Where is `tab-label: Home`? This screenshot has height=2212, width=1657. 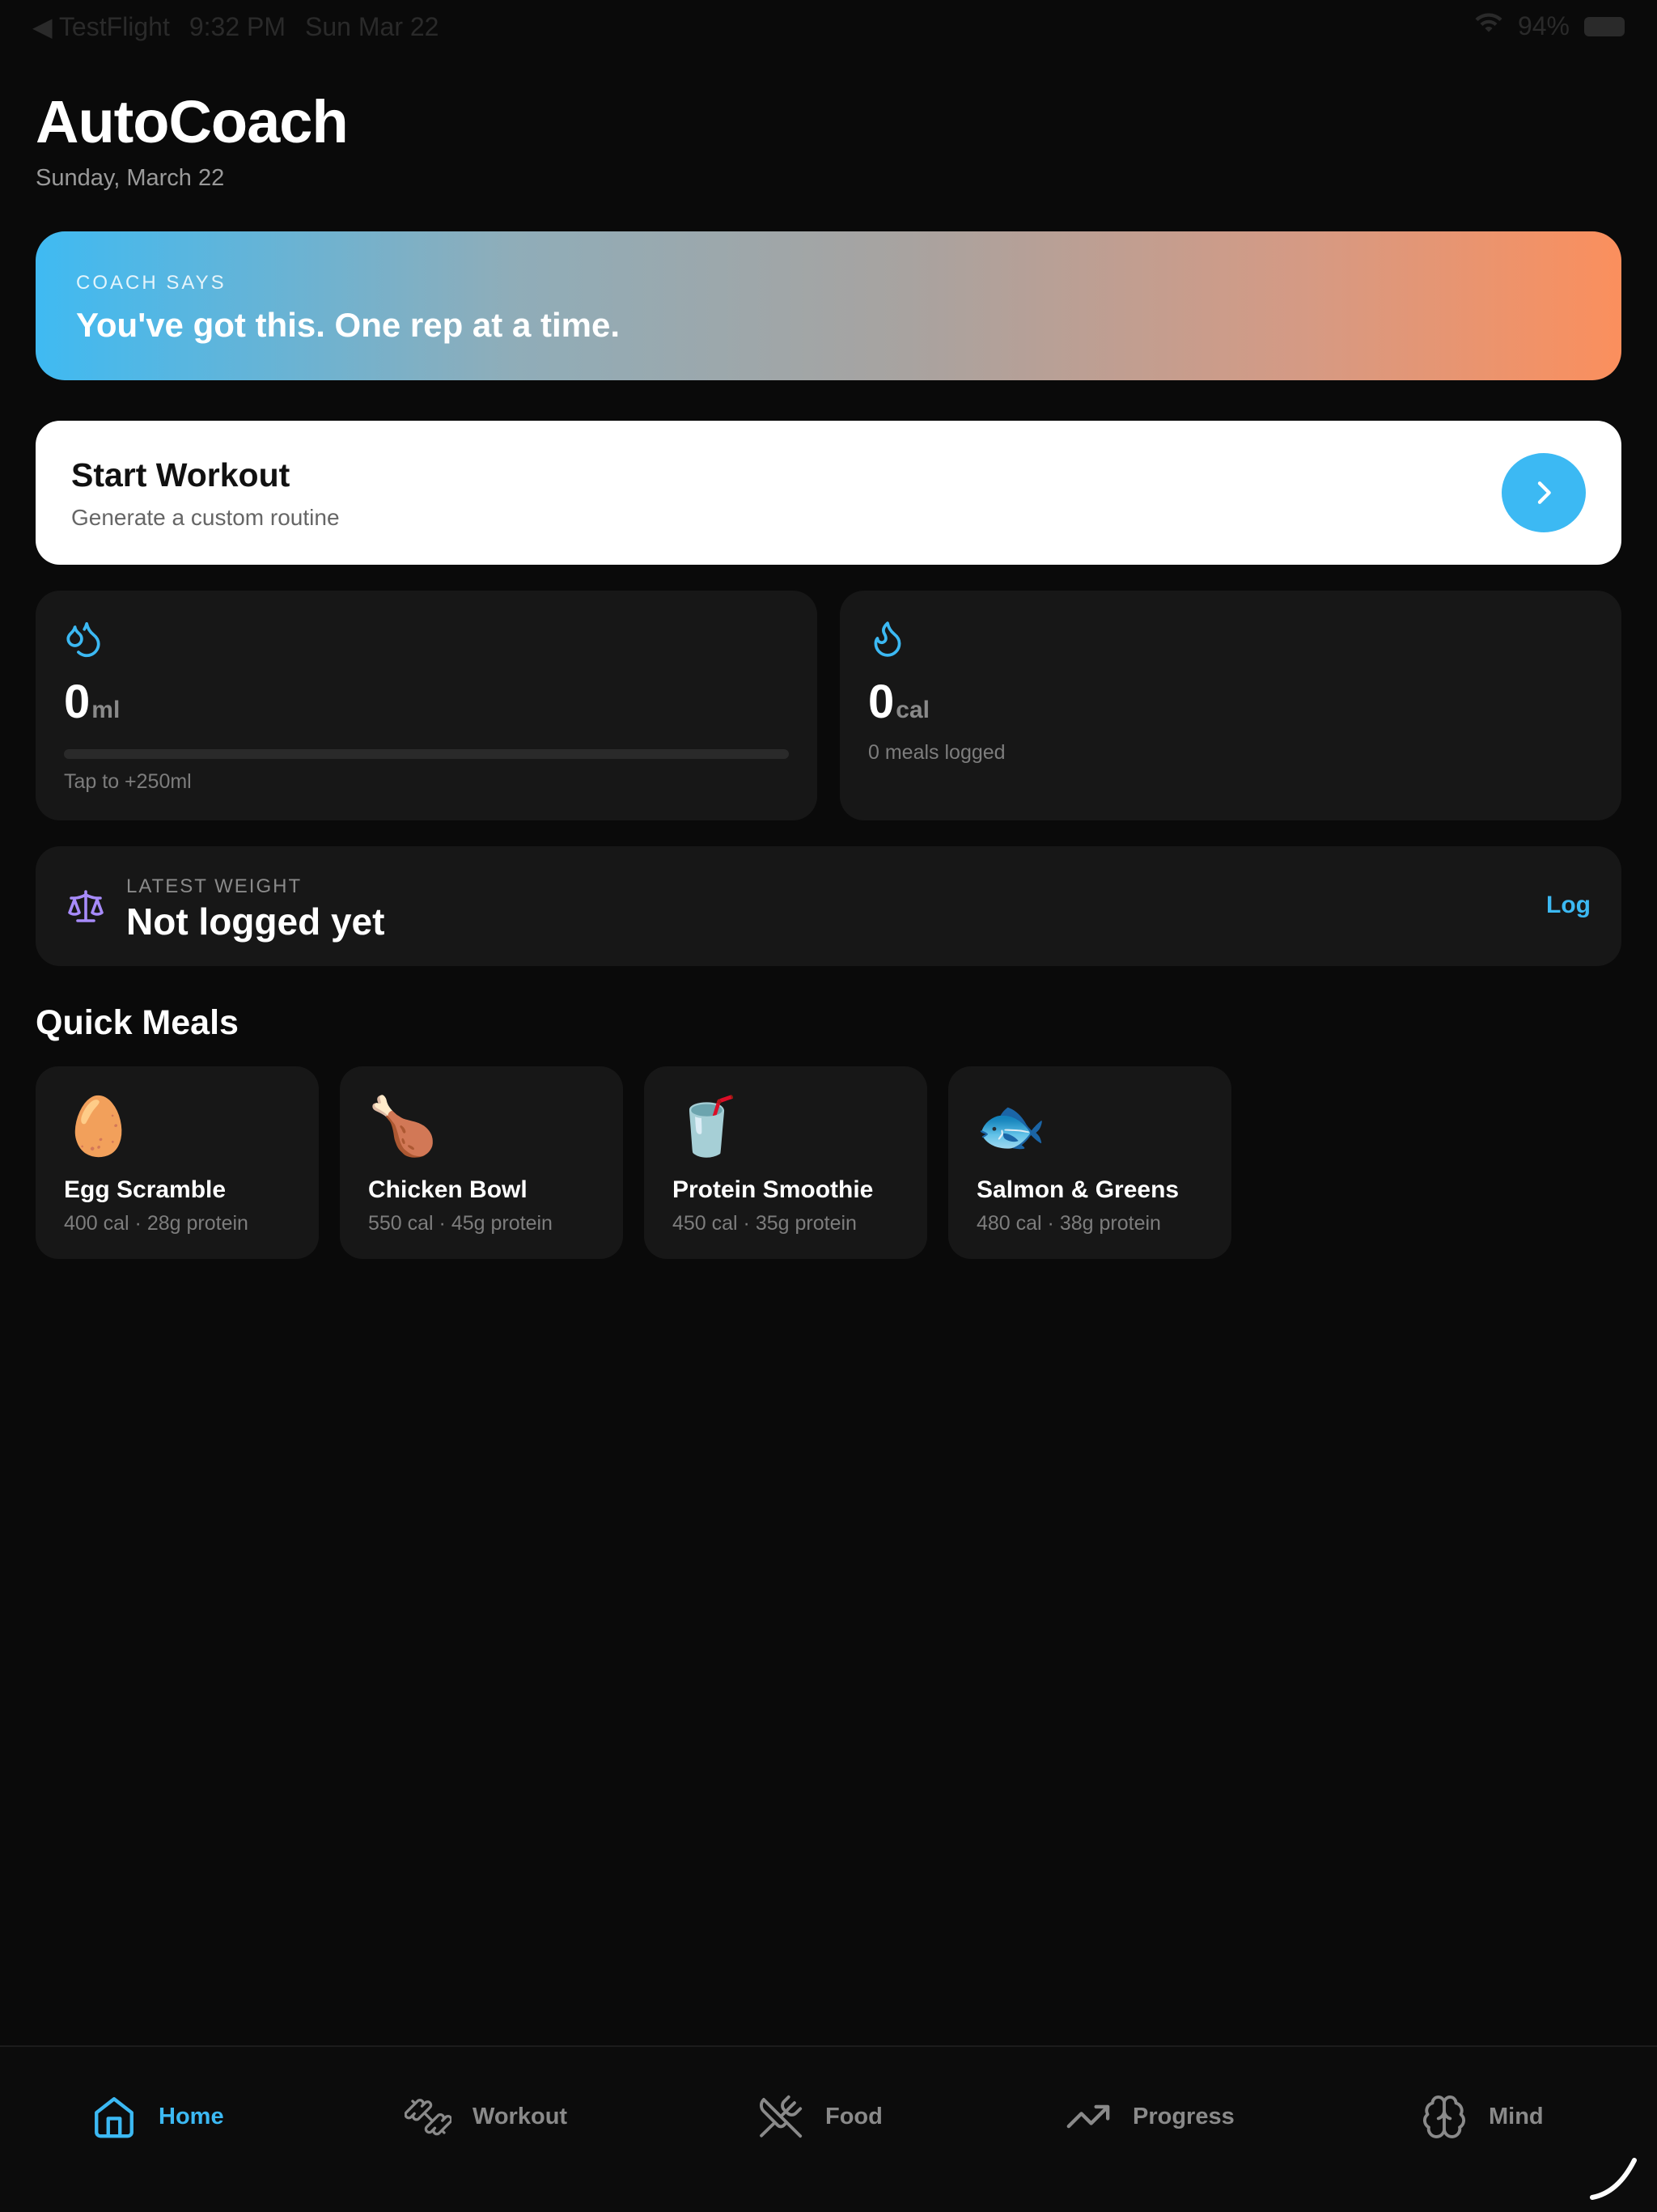
tab-label: Home is located at coordinates (191, 2116).